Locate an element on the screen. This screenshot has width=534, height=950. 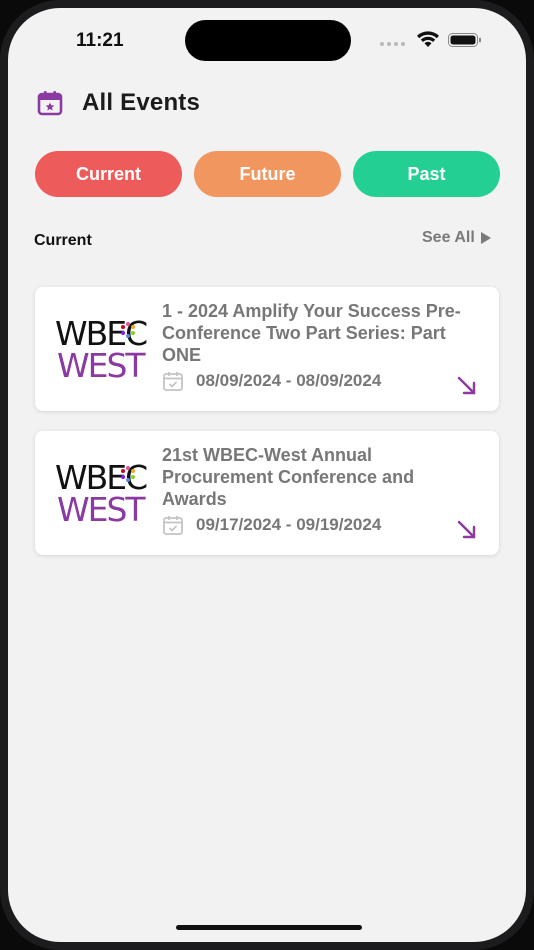
home-indicator is located at coordinates (269, 927).